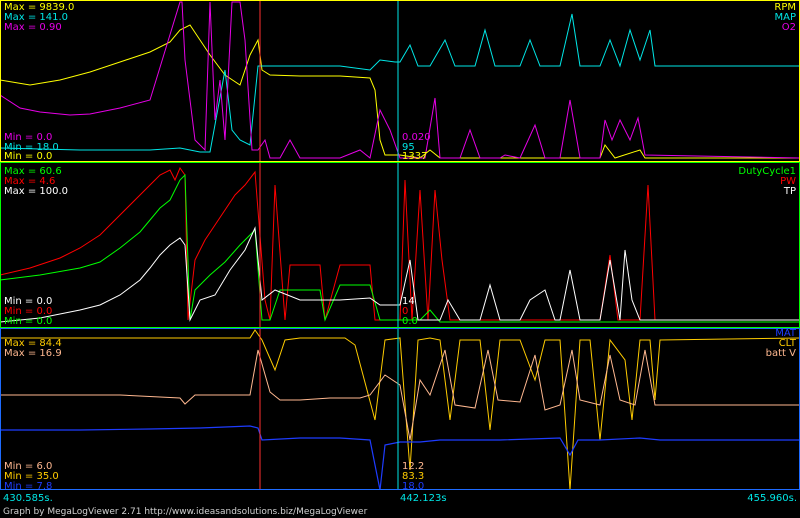 The height and width of the screenshot is (518, 800). I want to click on rpm-cursor-value: 1337, so click(415, 156).